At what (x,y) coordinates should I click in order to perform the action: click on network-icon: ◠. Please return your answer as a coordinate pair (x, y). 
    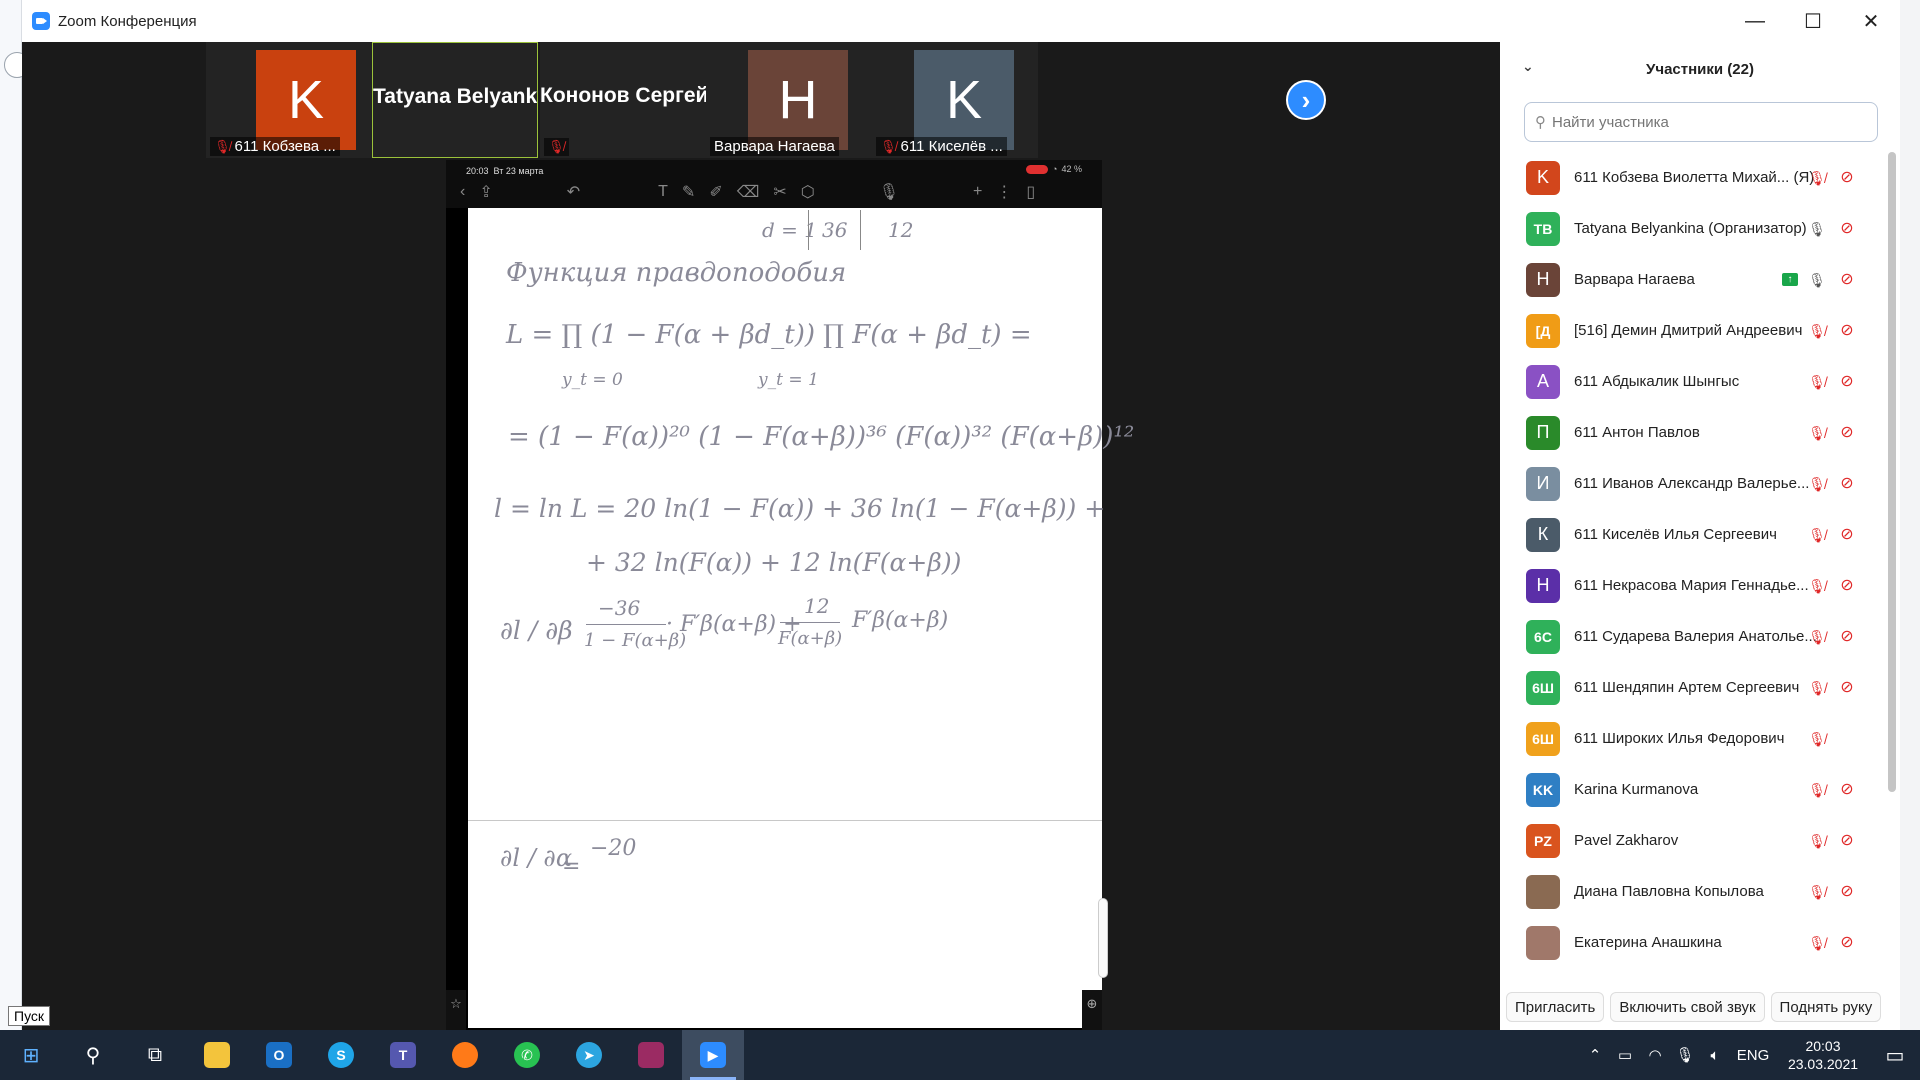
    Looking at the image, I should click on (1655, 1055).